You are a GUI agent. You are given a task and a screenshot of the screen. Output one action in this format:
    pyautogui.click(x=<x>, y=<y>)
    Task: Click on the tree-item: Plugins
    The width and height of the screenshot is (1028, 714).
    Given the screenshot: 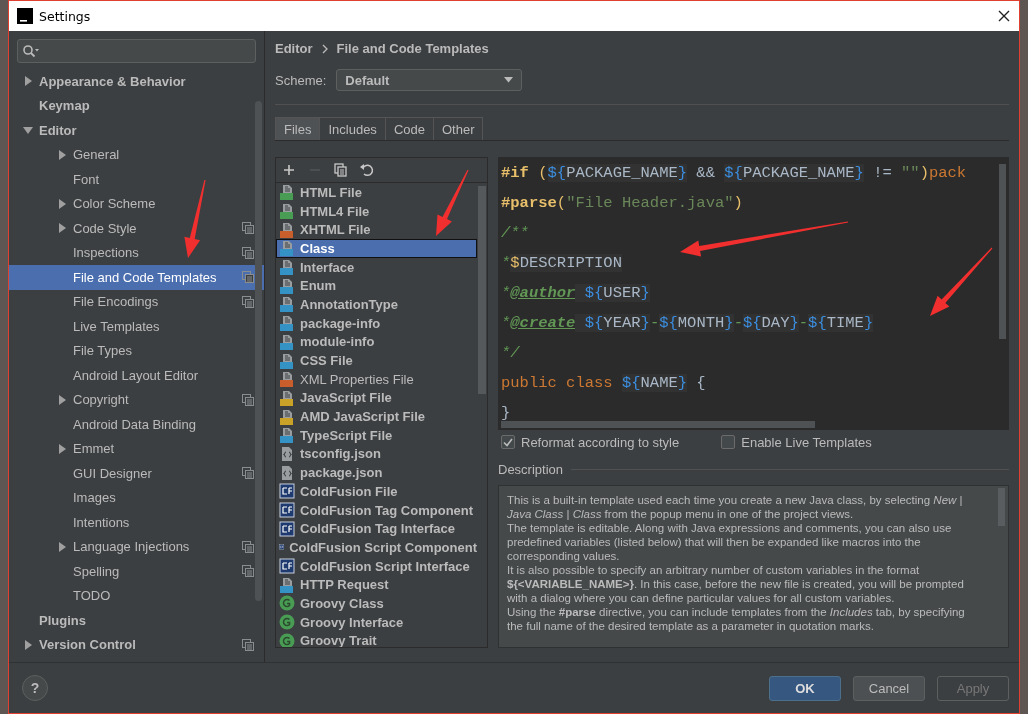 What is the action you would take?
    pyautogui.click(x=136, y=620)
    